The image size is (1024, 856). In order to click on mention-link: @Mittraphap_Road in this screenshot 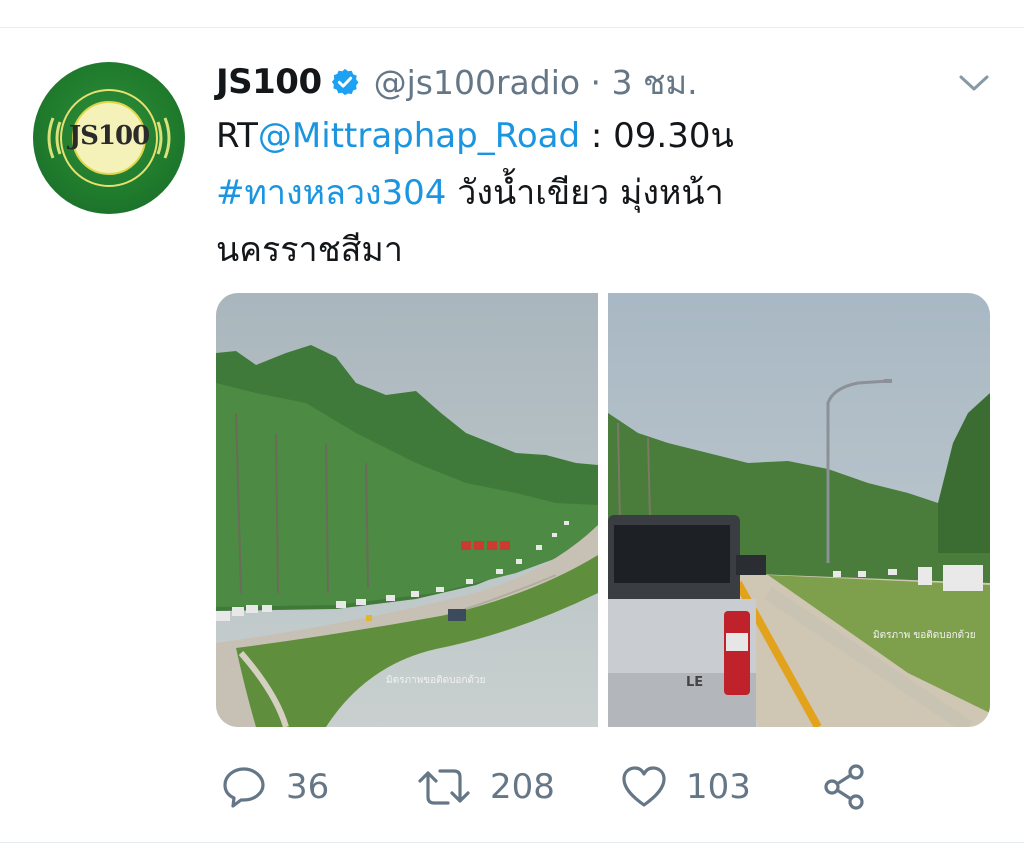, I will do `click(419, 136)`.